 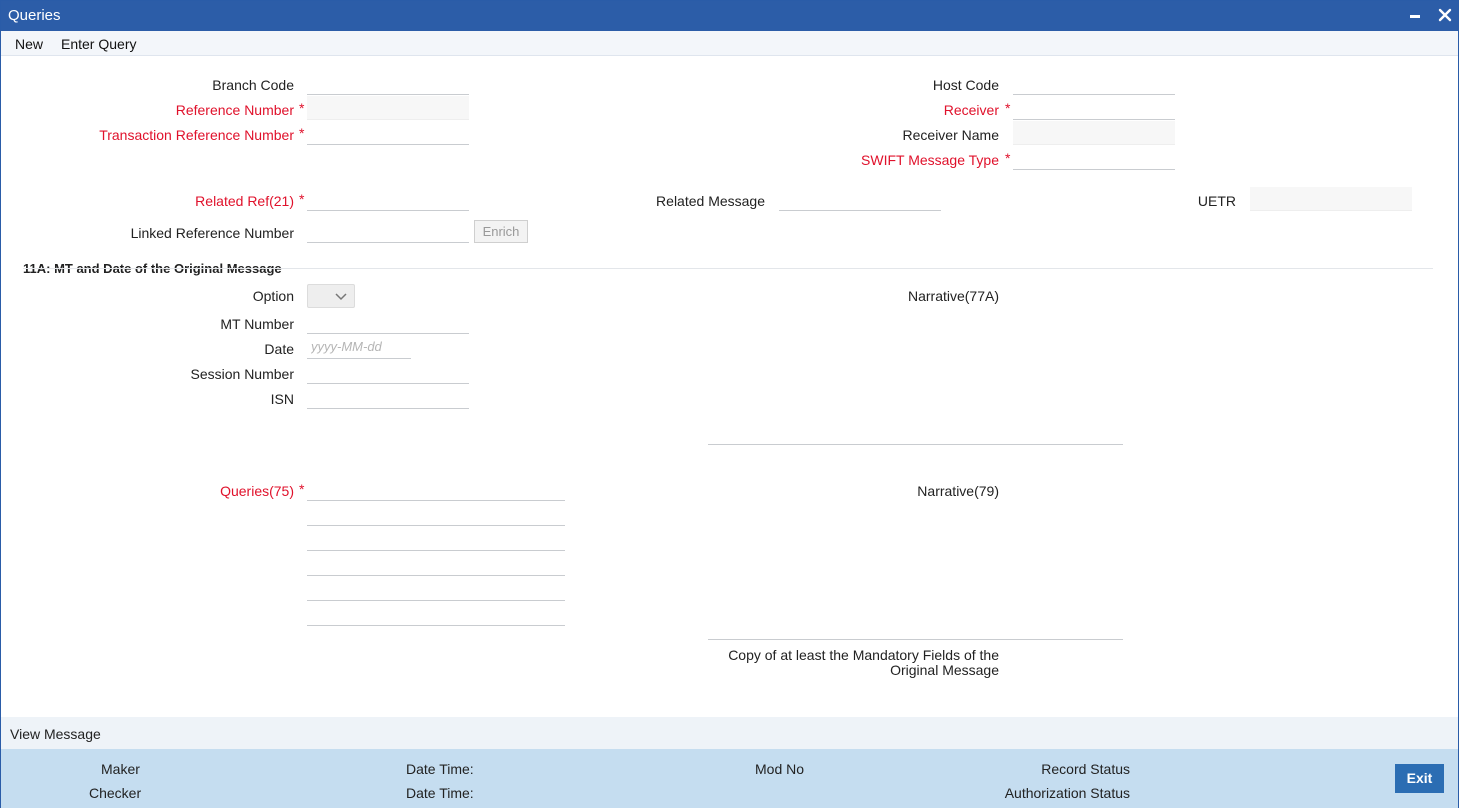 What do you see at coordinates (780, 769) in the screenshot?
I see `mod-no-label: Mod No` at bounding box center [780, 769].